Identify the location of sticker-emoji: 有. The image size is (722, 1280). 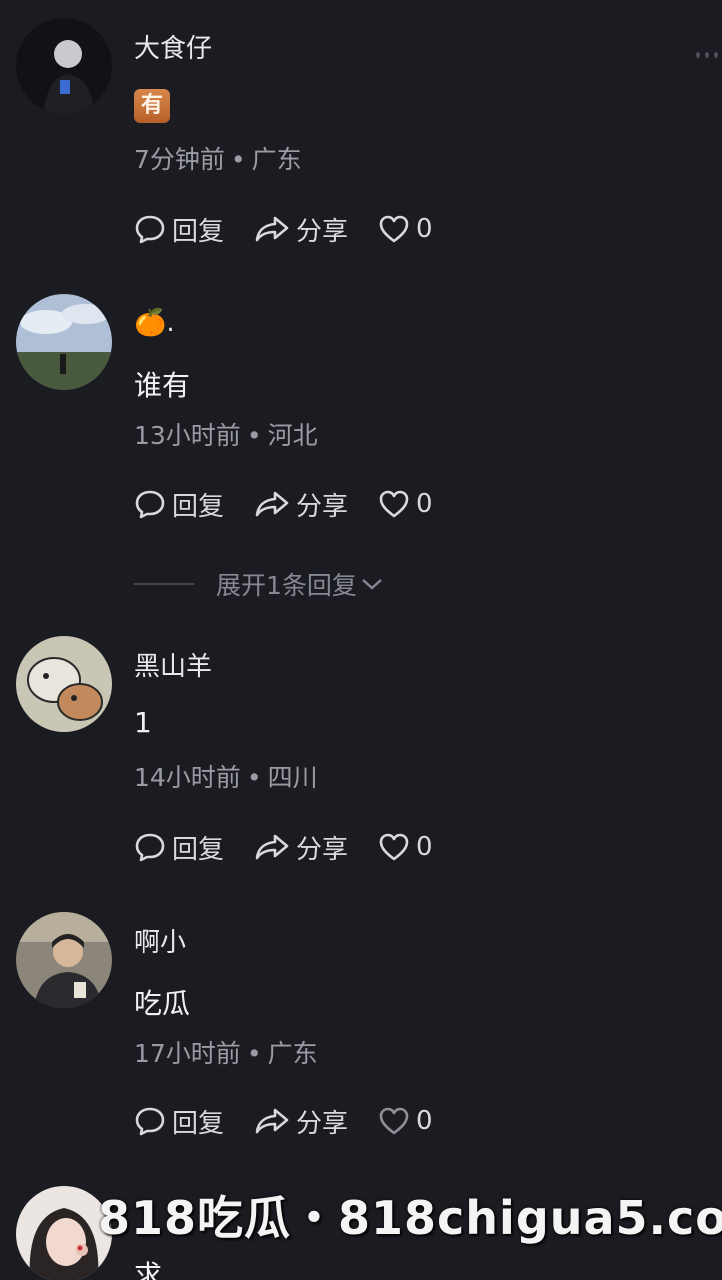
(152, 106).